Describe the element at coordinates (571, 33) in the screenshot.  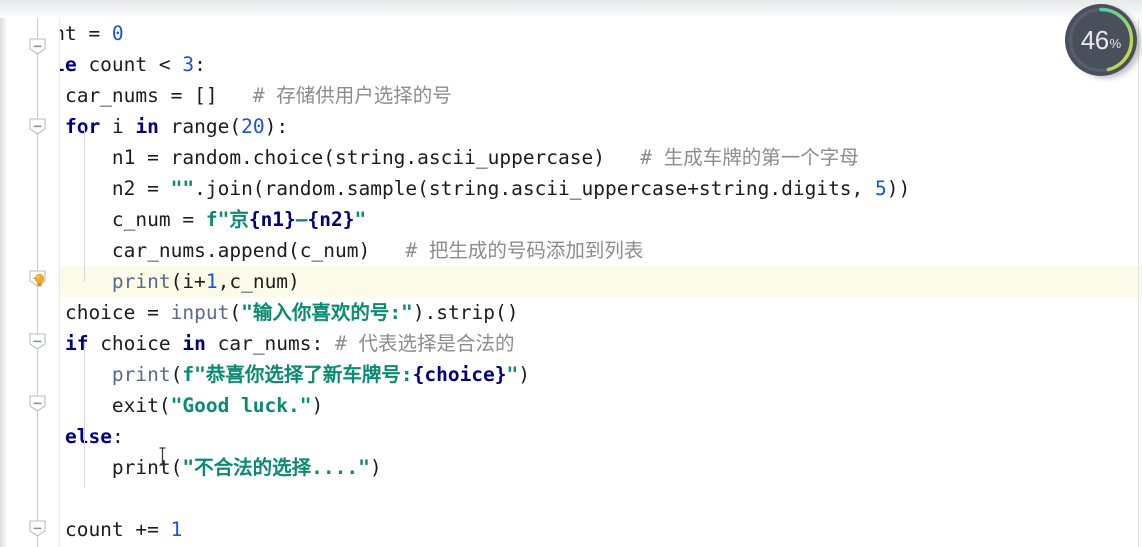
I see `code-line: count = 0` at that location.